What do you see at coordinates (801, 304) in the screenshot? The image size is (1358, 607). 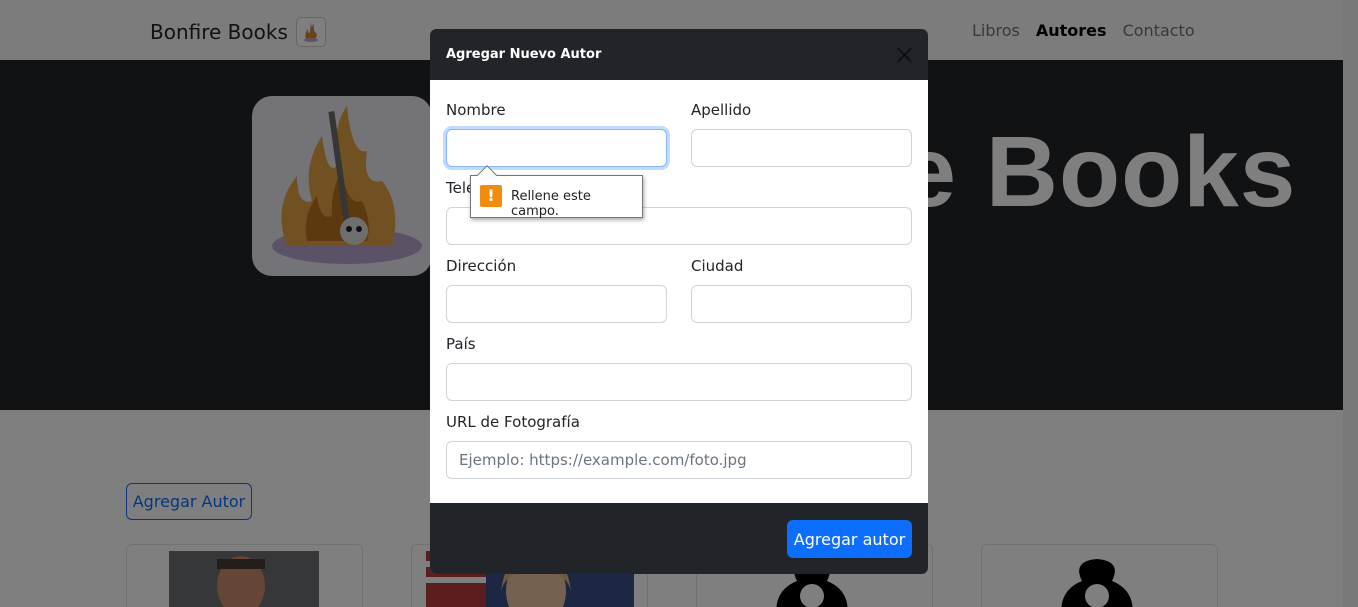 I see `ciudad-input` at bounding box center [801, 304].